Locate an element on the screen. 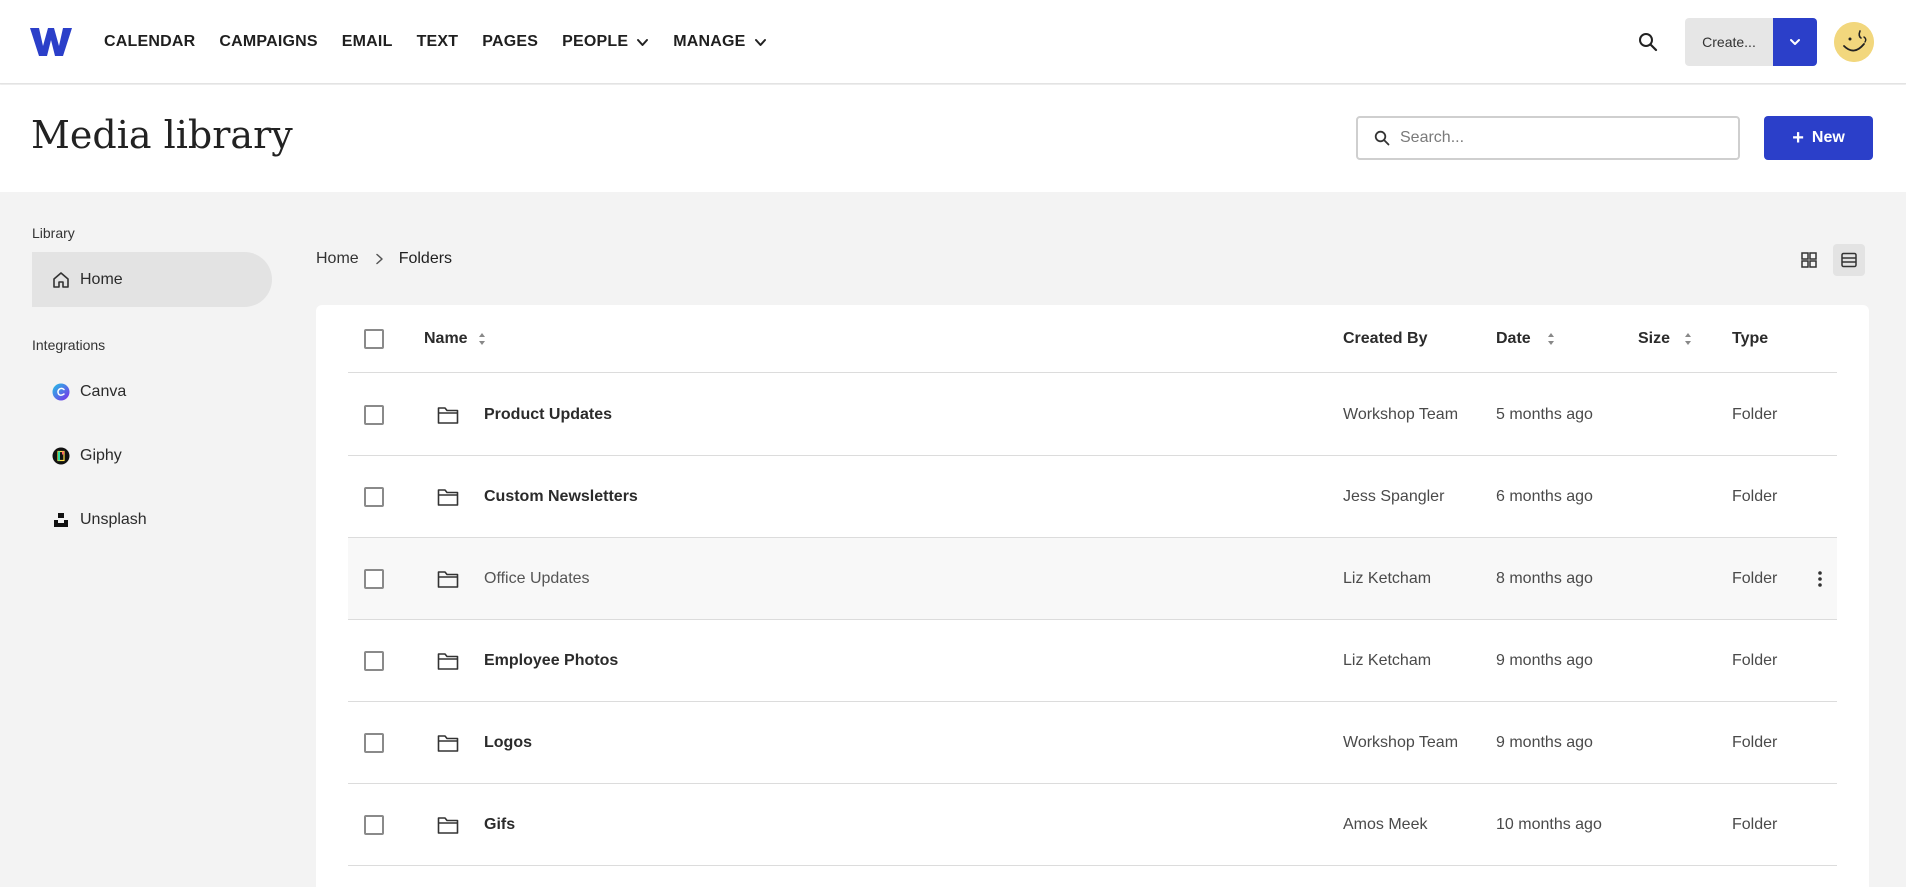 The height and width of the screenshot is (887, 1906). nav-item-people: PEOPLE is located at coordinates (605, 42).